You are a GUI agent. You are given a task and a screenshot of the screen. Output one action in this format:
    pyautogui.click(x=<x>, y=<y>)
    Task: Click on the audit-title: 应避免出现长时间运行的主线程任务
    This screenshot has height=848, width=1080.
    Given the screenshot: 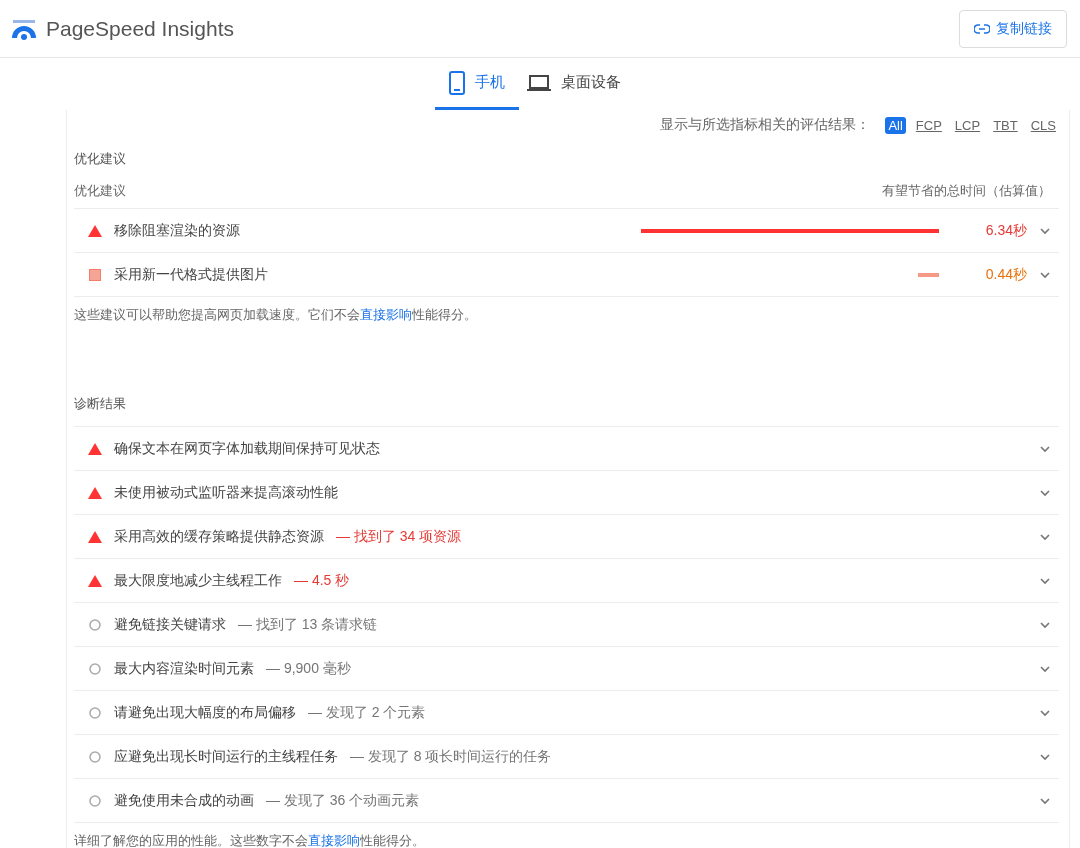 What is the action you would take?
    pyautogui.click(x=226, y=756)
    